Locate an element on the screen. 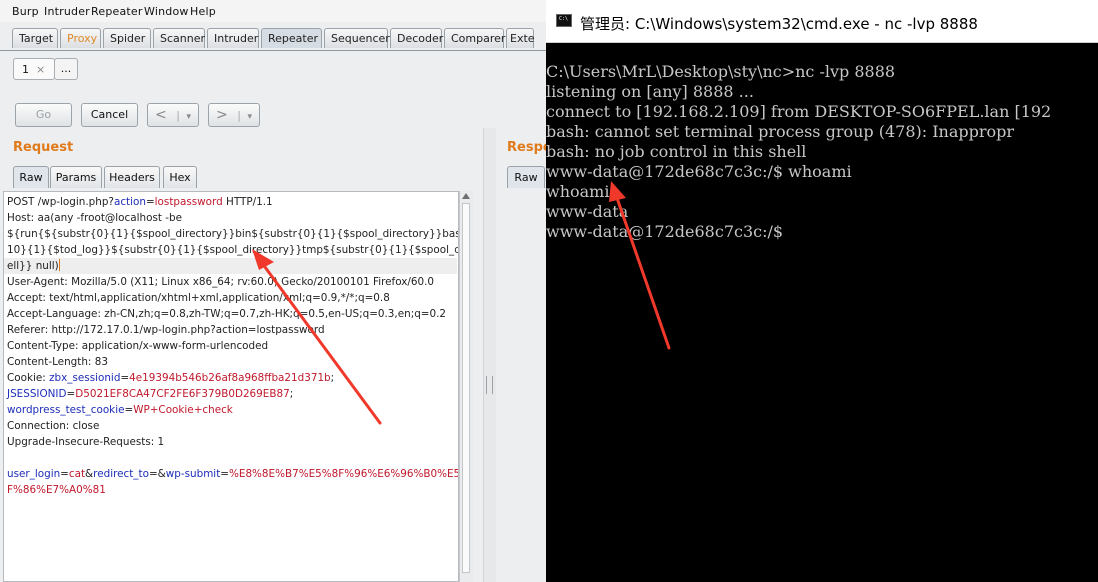 The height and width of the screenshot is (582, 1098). cancel-button: Cancel is located at coordinates (109, 115).